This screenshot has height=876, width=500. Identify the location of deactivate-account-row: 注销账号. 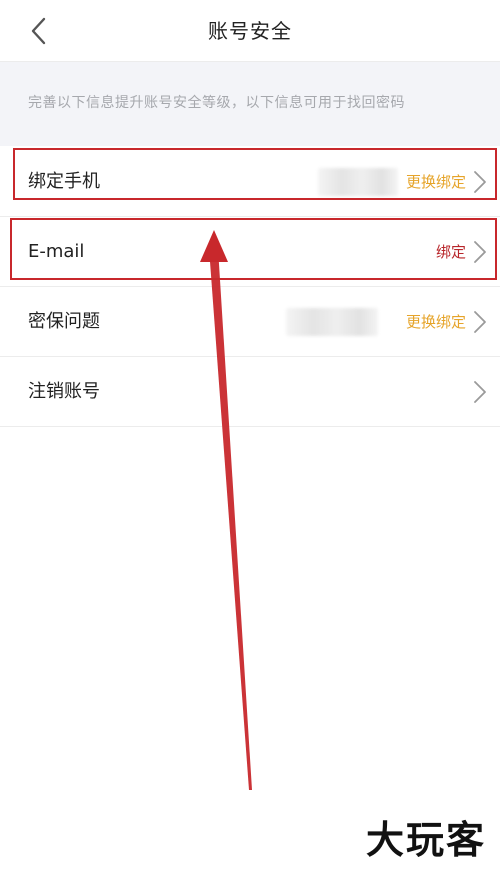
(250, 392).